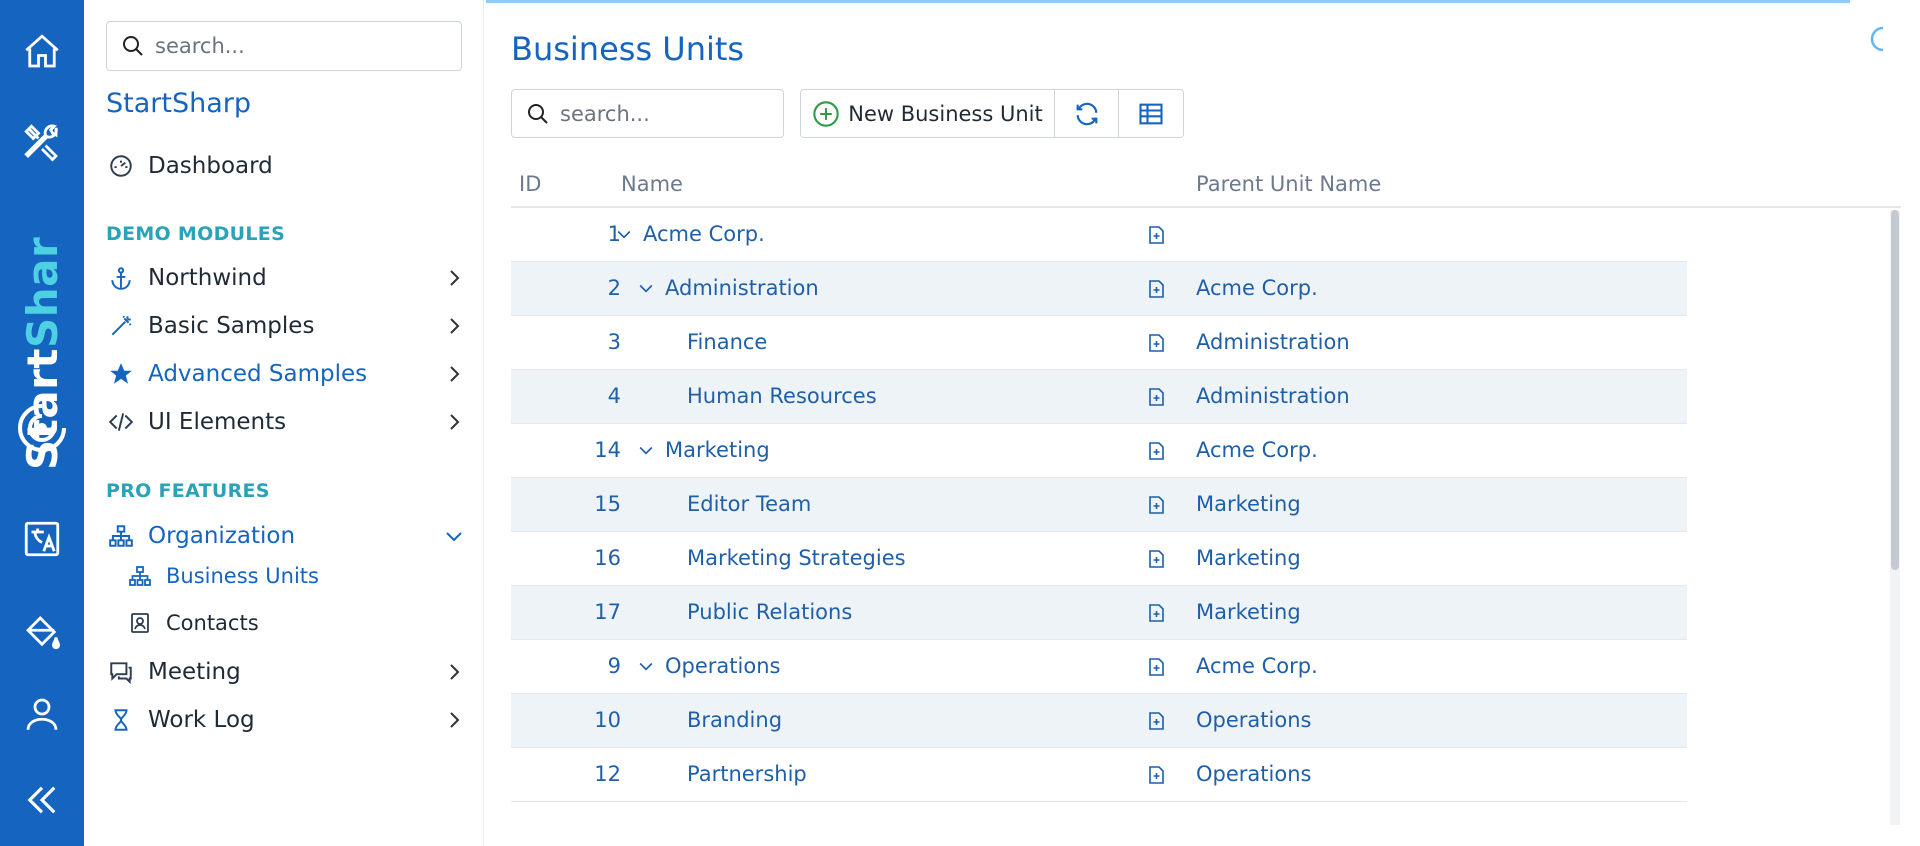  Describe the element at coordinates (607, 720) in the screenshot. I see `cell-id: 10` at that location.